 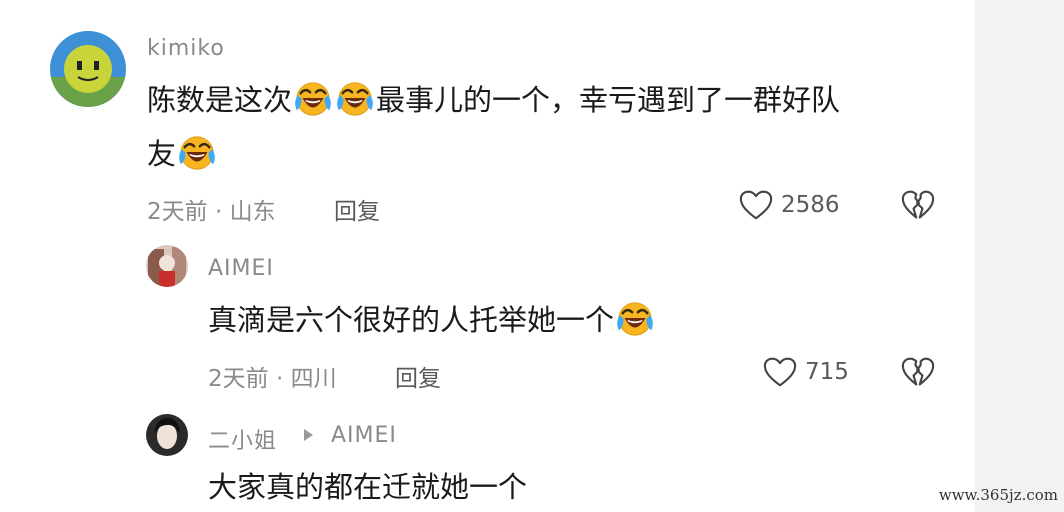 I want to click on comment-meta: 2天前 · 山东, so click(x=211, y=212).